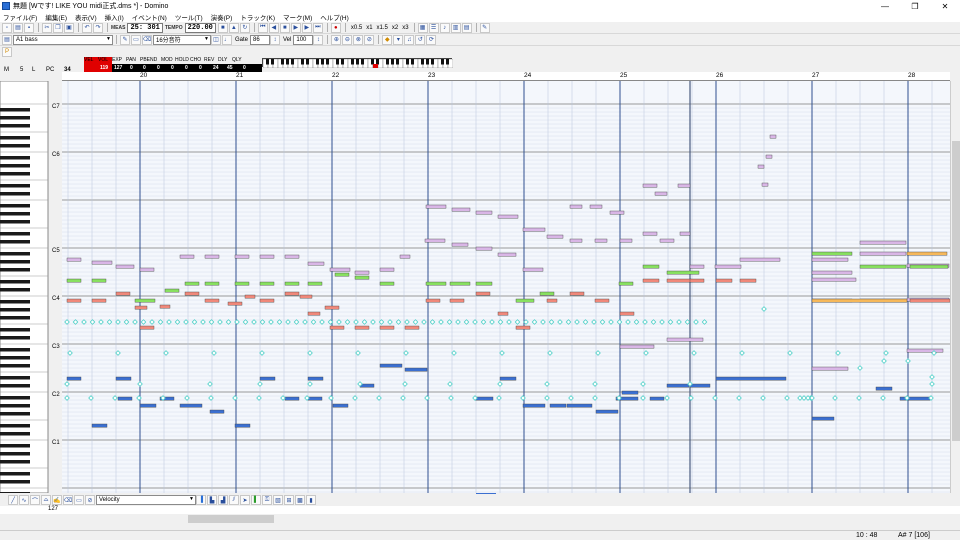 The height and width of the screenshot is (540, 960). What do you see at coordinates (231, 519) in the screenshot?
I see `horizontal-scroll-thumb` at bounding box center [231, 519].